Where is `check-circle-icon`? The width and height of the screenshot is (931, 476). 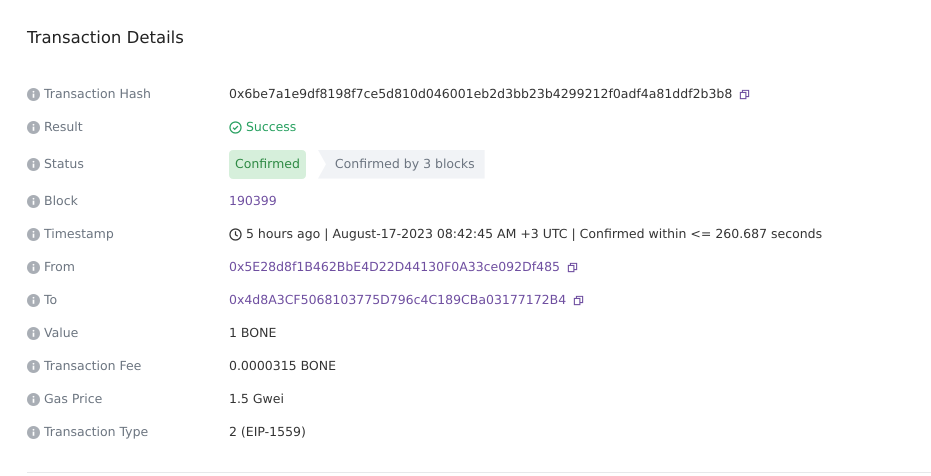 check-circle-icon is located at coordinates (235, 127).